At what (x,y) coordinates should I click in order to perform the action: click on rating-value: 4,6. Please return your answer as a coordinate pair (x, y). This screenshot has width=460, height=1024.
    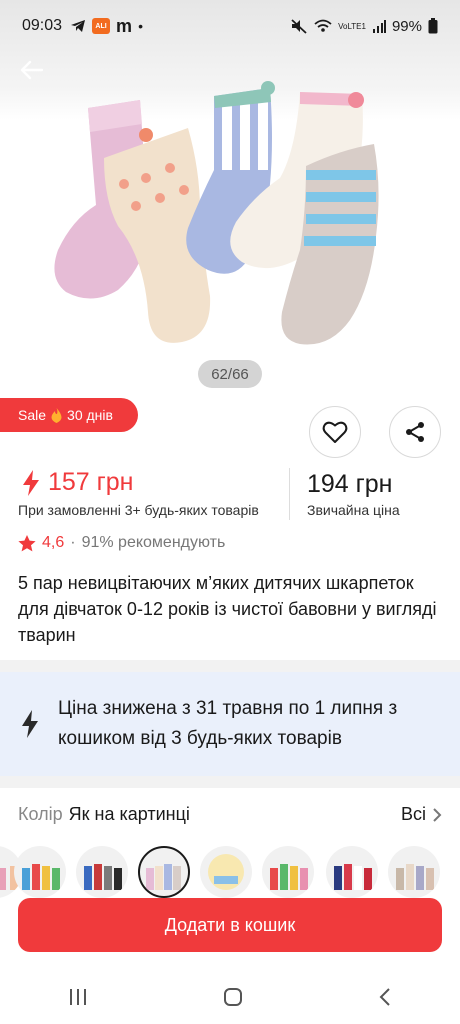
    Looking at the image, I should click on (53, 542).